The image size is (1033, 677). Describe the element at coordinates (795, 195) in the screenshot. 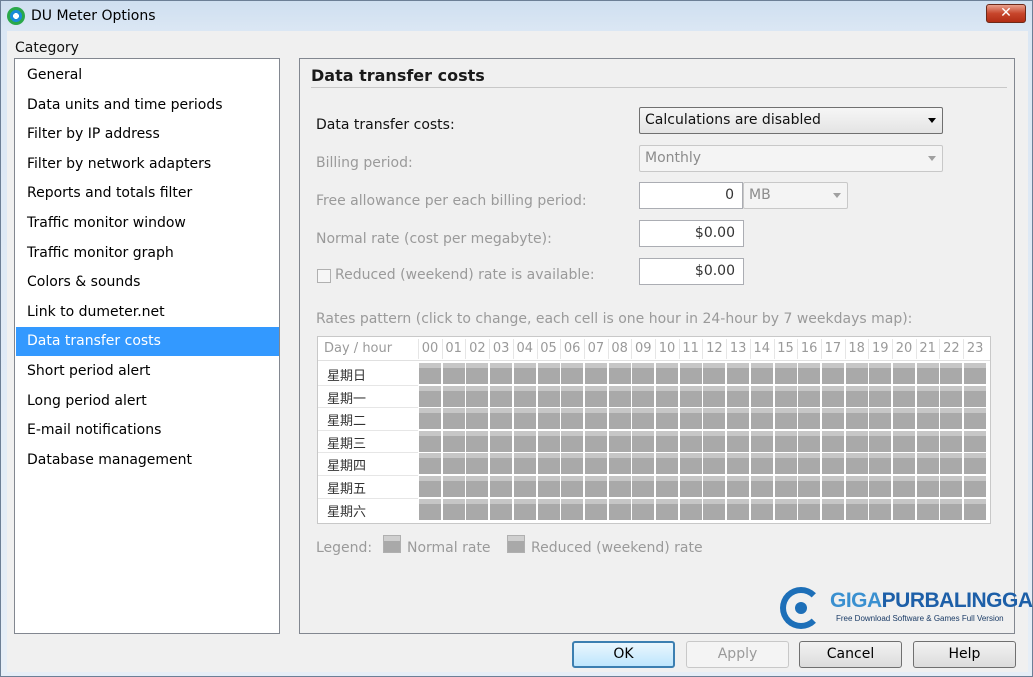

I see `allowance-unit-dropdown: MB` at that location.